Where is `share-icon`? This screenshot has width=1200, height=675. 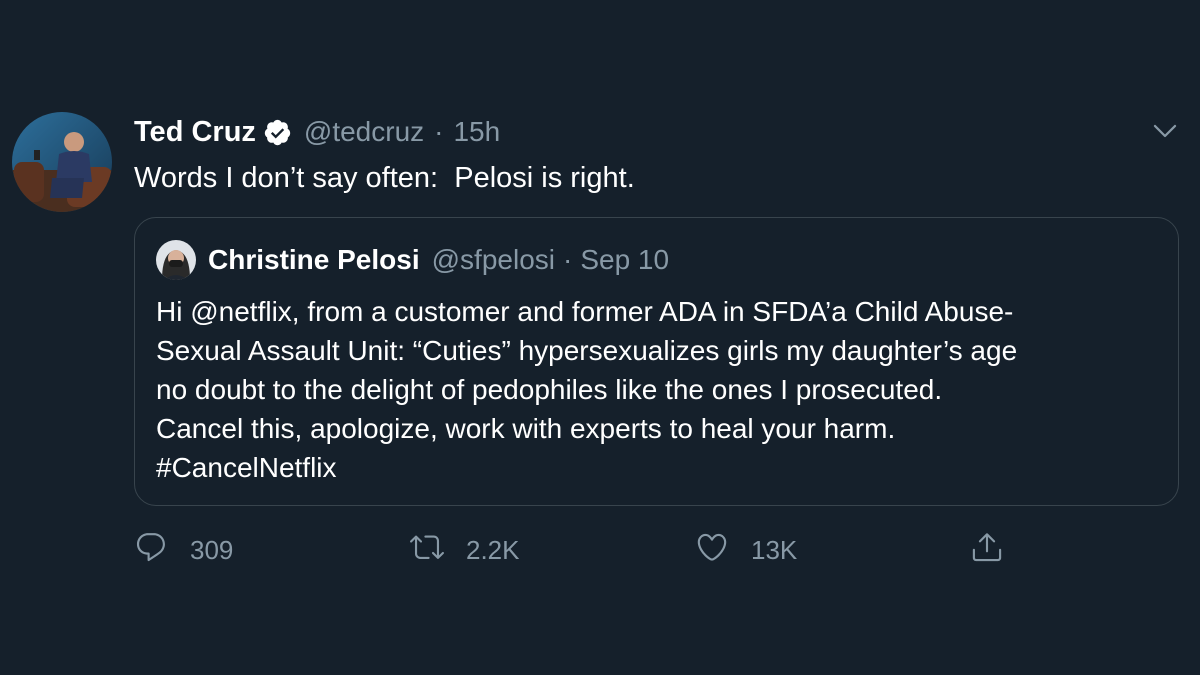 share-icon is located at coordinates (987, 550).